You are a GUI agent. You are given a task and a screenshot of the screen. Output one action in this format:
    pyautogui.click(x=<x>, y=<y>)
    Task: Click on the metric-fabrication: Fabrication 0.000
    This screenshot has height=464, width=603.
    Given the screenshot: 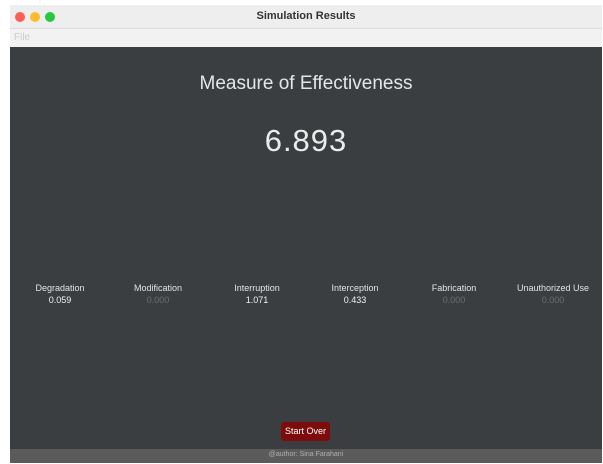 What is the action you would take?
    pyautogui.click(x=454, y=294)
    